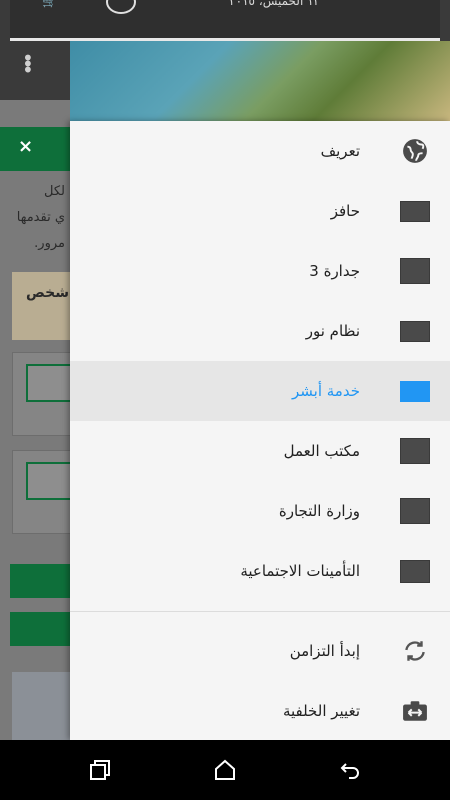 Image resolution: width=450 pixels, height=800 pixels. Describe the element at coordinates (321, 711) in the screenshot. I see `drawer-item-label: تغيير الخلفية` at that location.